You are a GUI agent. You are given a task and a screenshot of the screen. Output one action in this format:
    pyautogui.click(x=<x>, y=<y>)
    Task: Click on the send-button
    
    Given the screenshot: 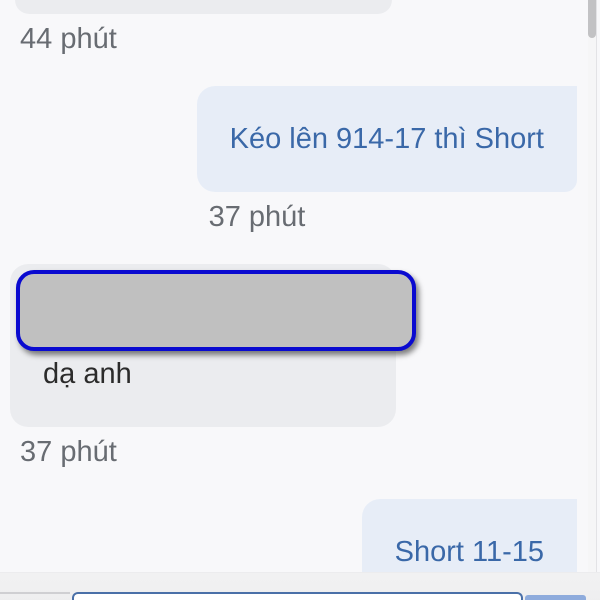 What is the action you would take?
    pyautogui.click(x=555, y=597)
    